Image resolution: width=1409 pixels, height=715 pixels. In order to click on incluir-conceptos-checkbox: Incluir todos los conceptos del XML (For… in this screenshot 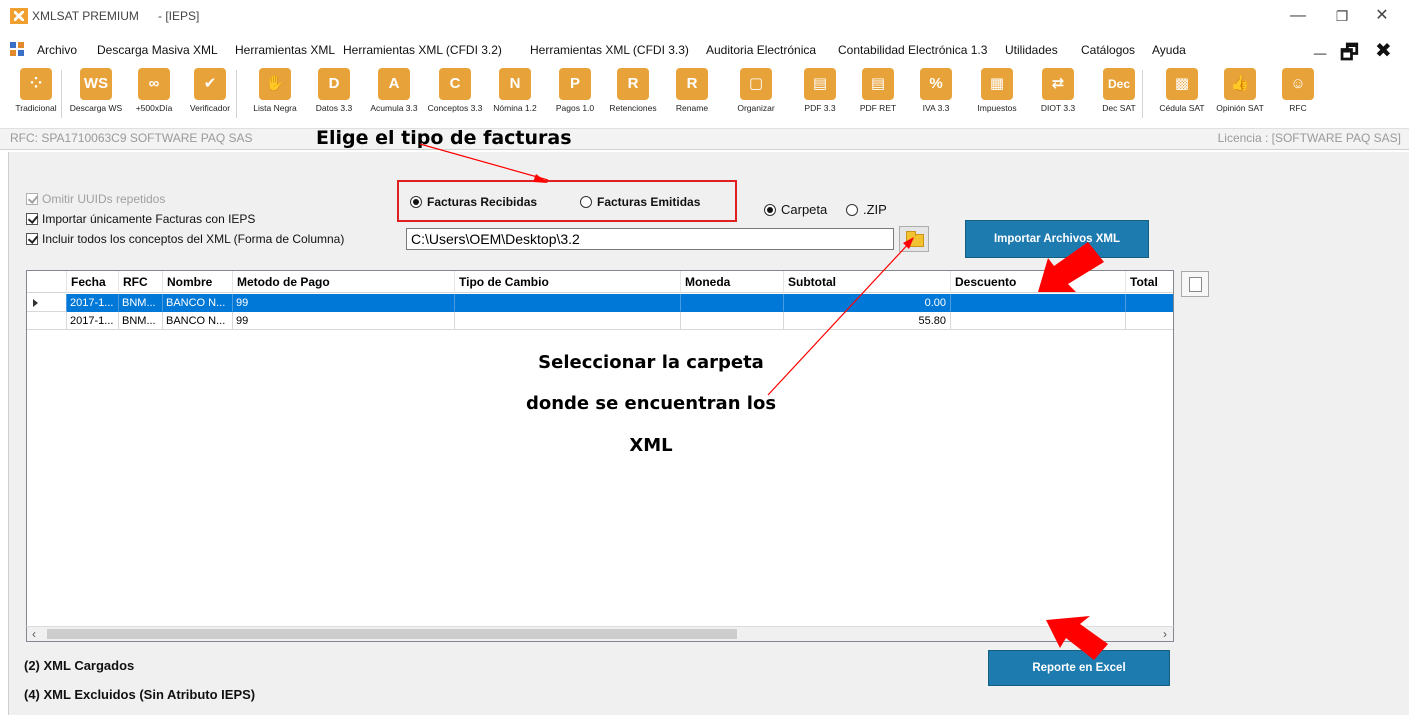, I will do `click(185, 239)`.